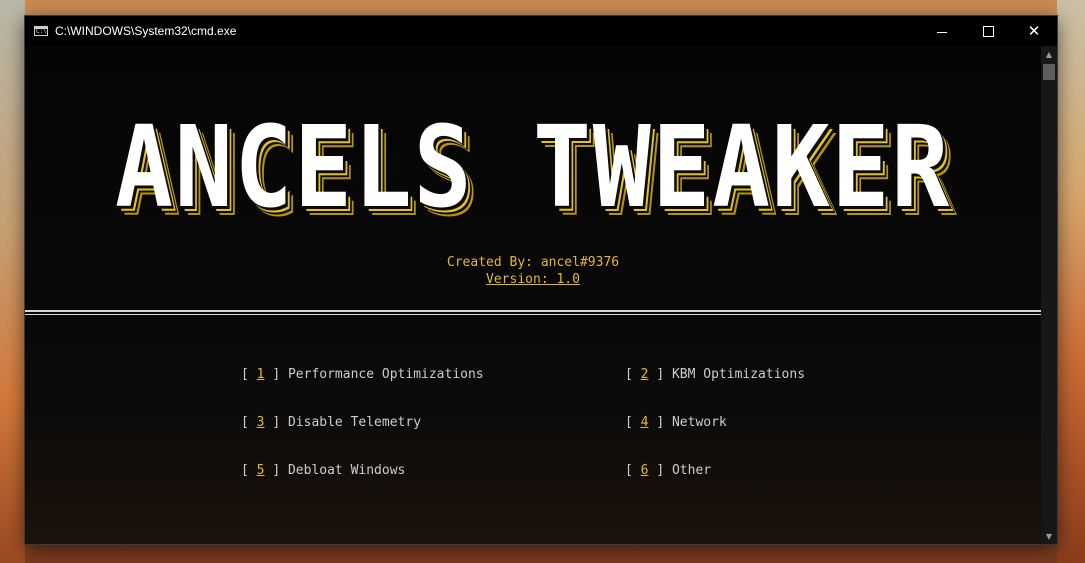  What do you see at coordinates (644, 470) in the screenshot?
I see `option-number: 6` at bounding box center [644, 470].